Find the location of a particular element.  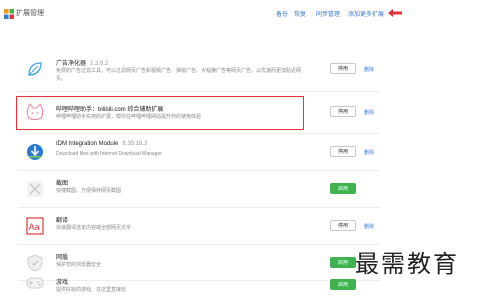

highlight-box is located at coordinates (160, 113).